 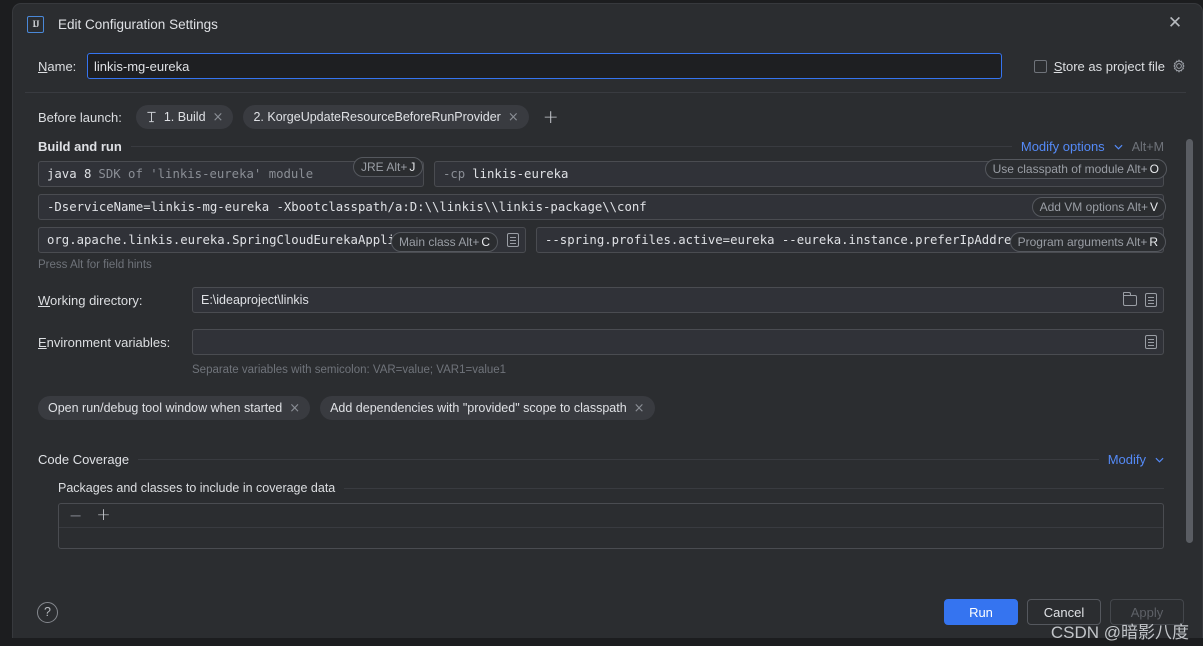 What do you see at coordinates (678, 342) in the screenshot?
I see `environment-variables-field` at bounding box center [678, 342].